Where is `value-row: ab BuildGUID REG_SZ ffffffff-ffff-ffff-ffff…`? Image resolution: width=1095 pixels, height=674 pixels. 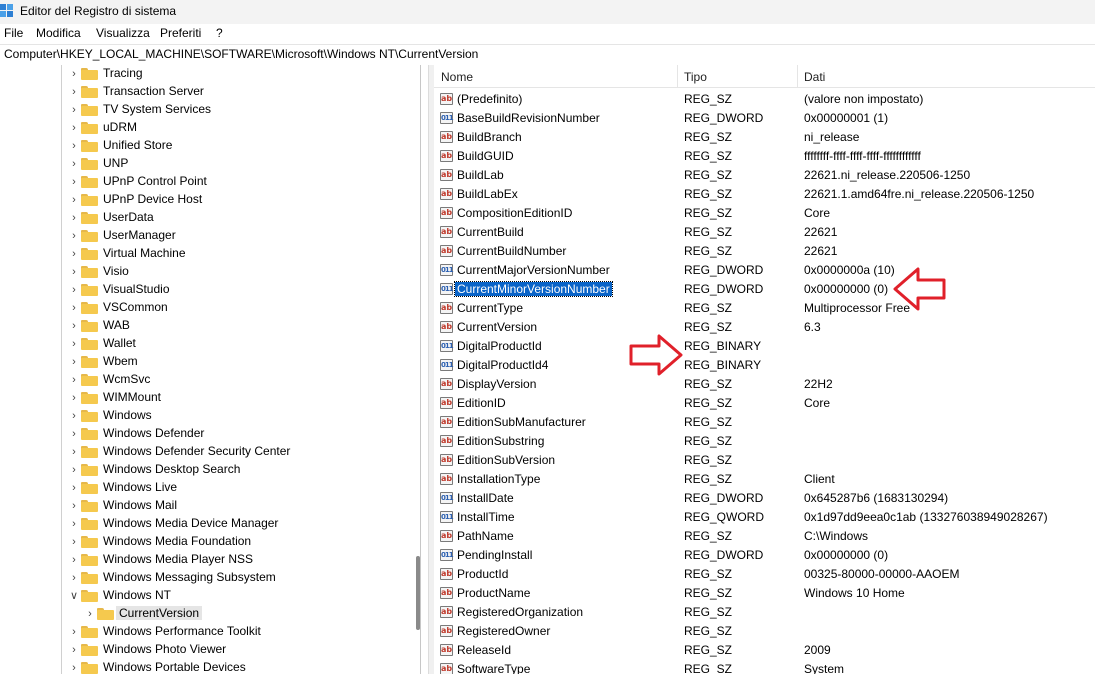
value-row: ab BuildGUID REG_SZ ffffffff-ffff-ffff-ffff… is located at coordinates (764, 156).